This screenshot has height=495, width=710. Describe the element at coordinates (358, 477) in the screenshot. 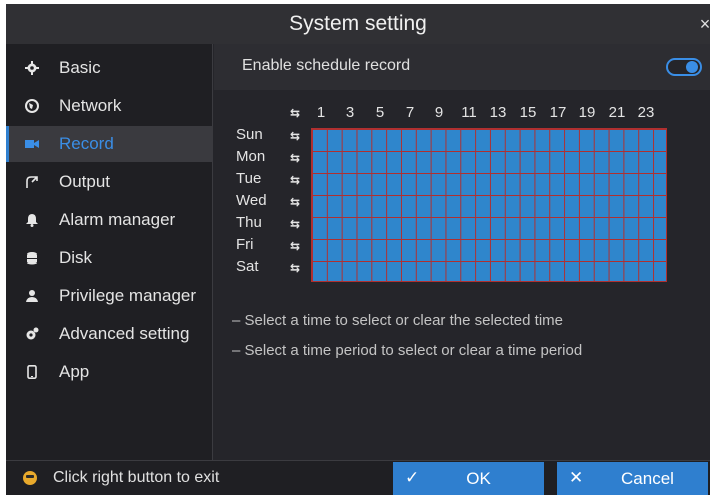

I see `footer-bar: Click right button to exit ✓ OK ✕ Cancel` at that location.